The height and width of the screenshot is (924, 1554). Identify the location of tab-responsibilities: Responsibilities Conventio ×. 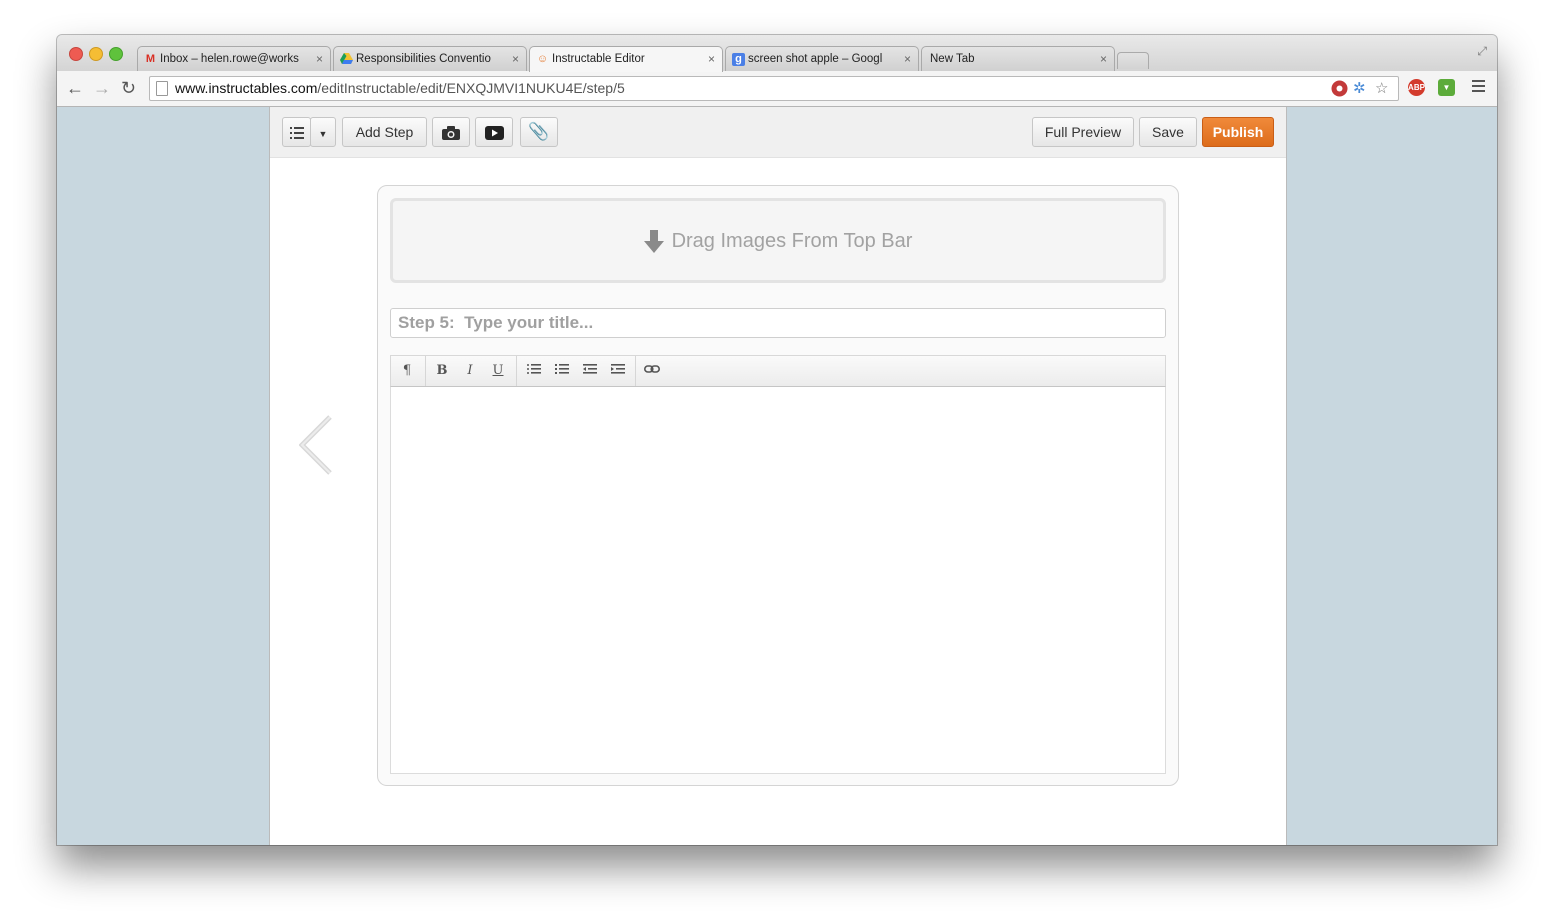
(430, 58).